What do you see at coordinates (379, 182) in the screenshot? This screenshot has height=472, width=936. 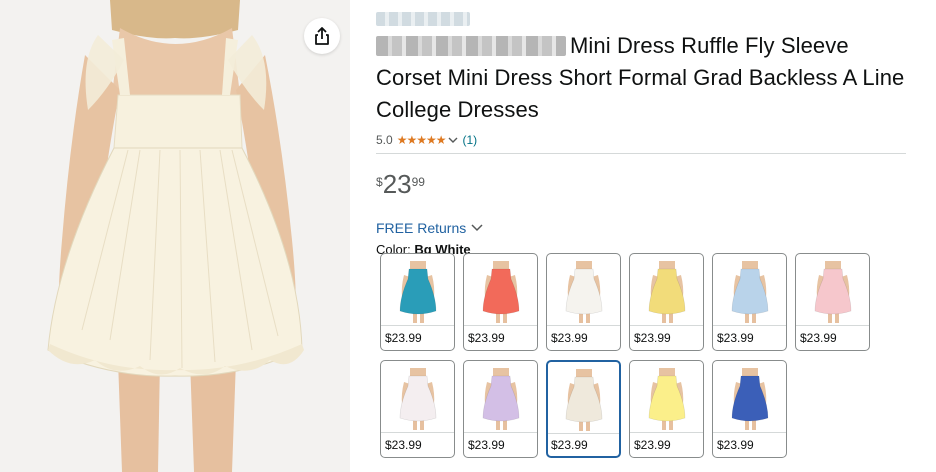 I see `price-symbol: $` at bounding box center [379, 182].